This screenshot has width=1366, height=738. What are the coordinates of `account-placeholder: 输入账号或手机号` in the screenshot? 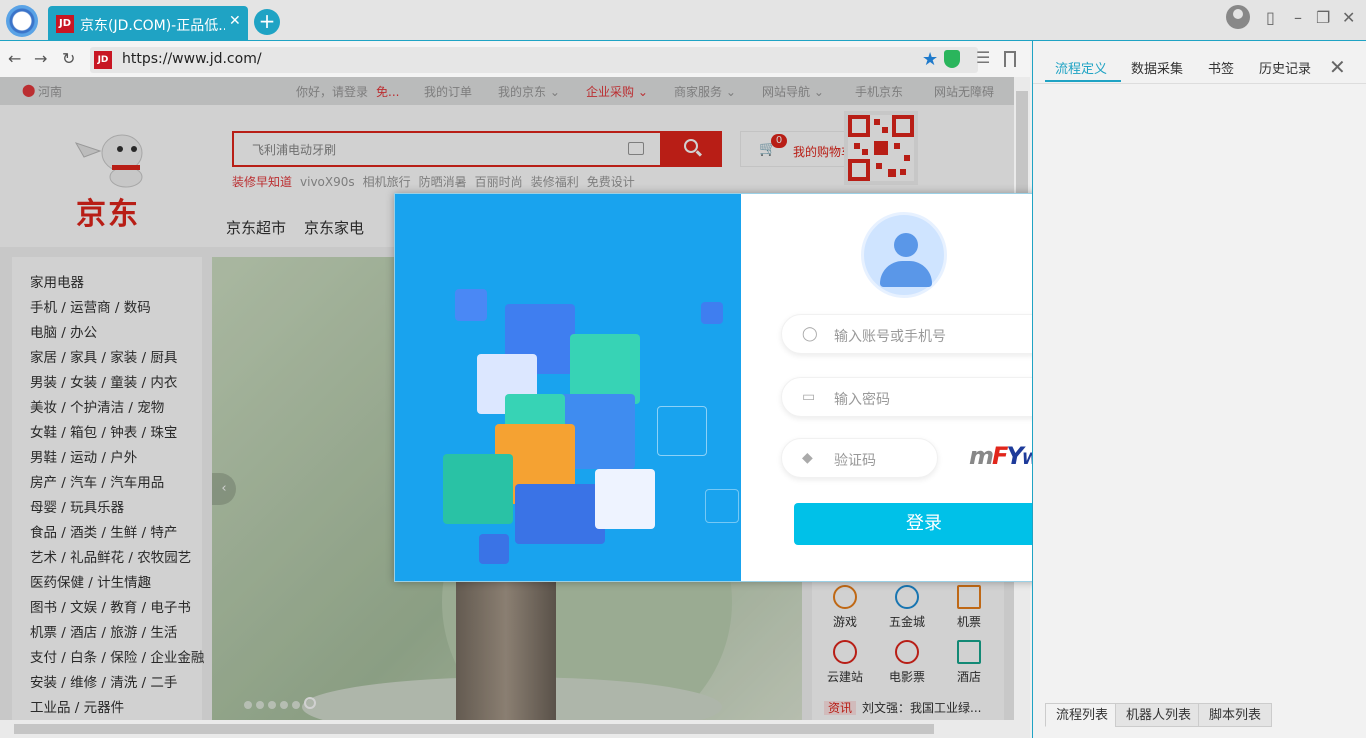 It's located at (890, 337).